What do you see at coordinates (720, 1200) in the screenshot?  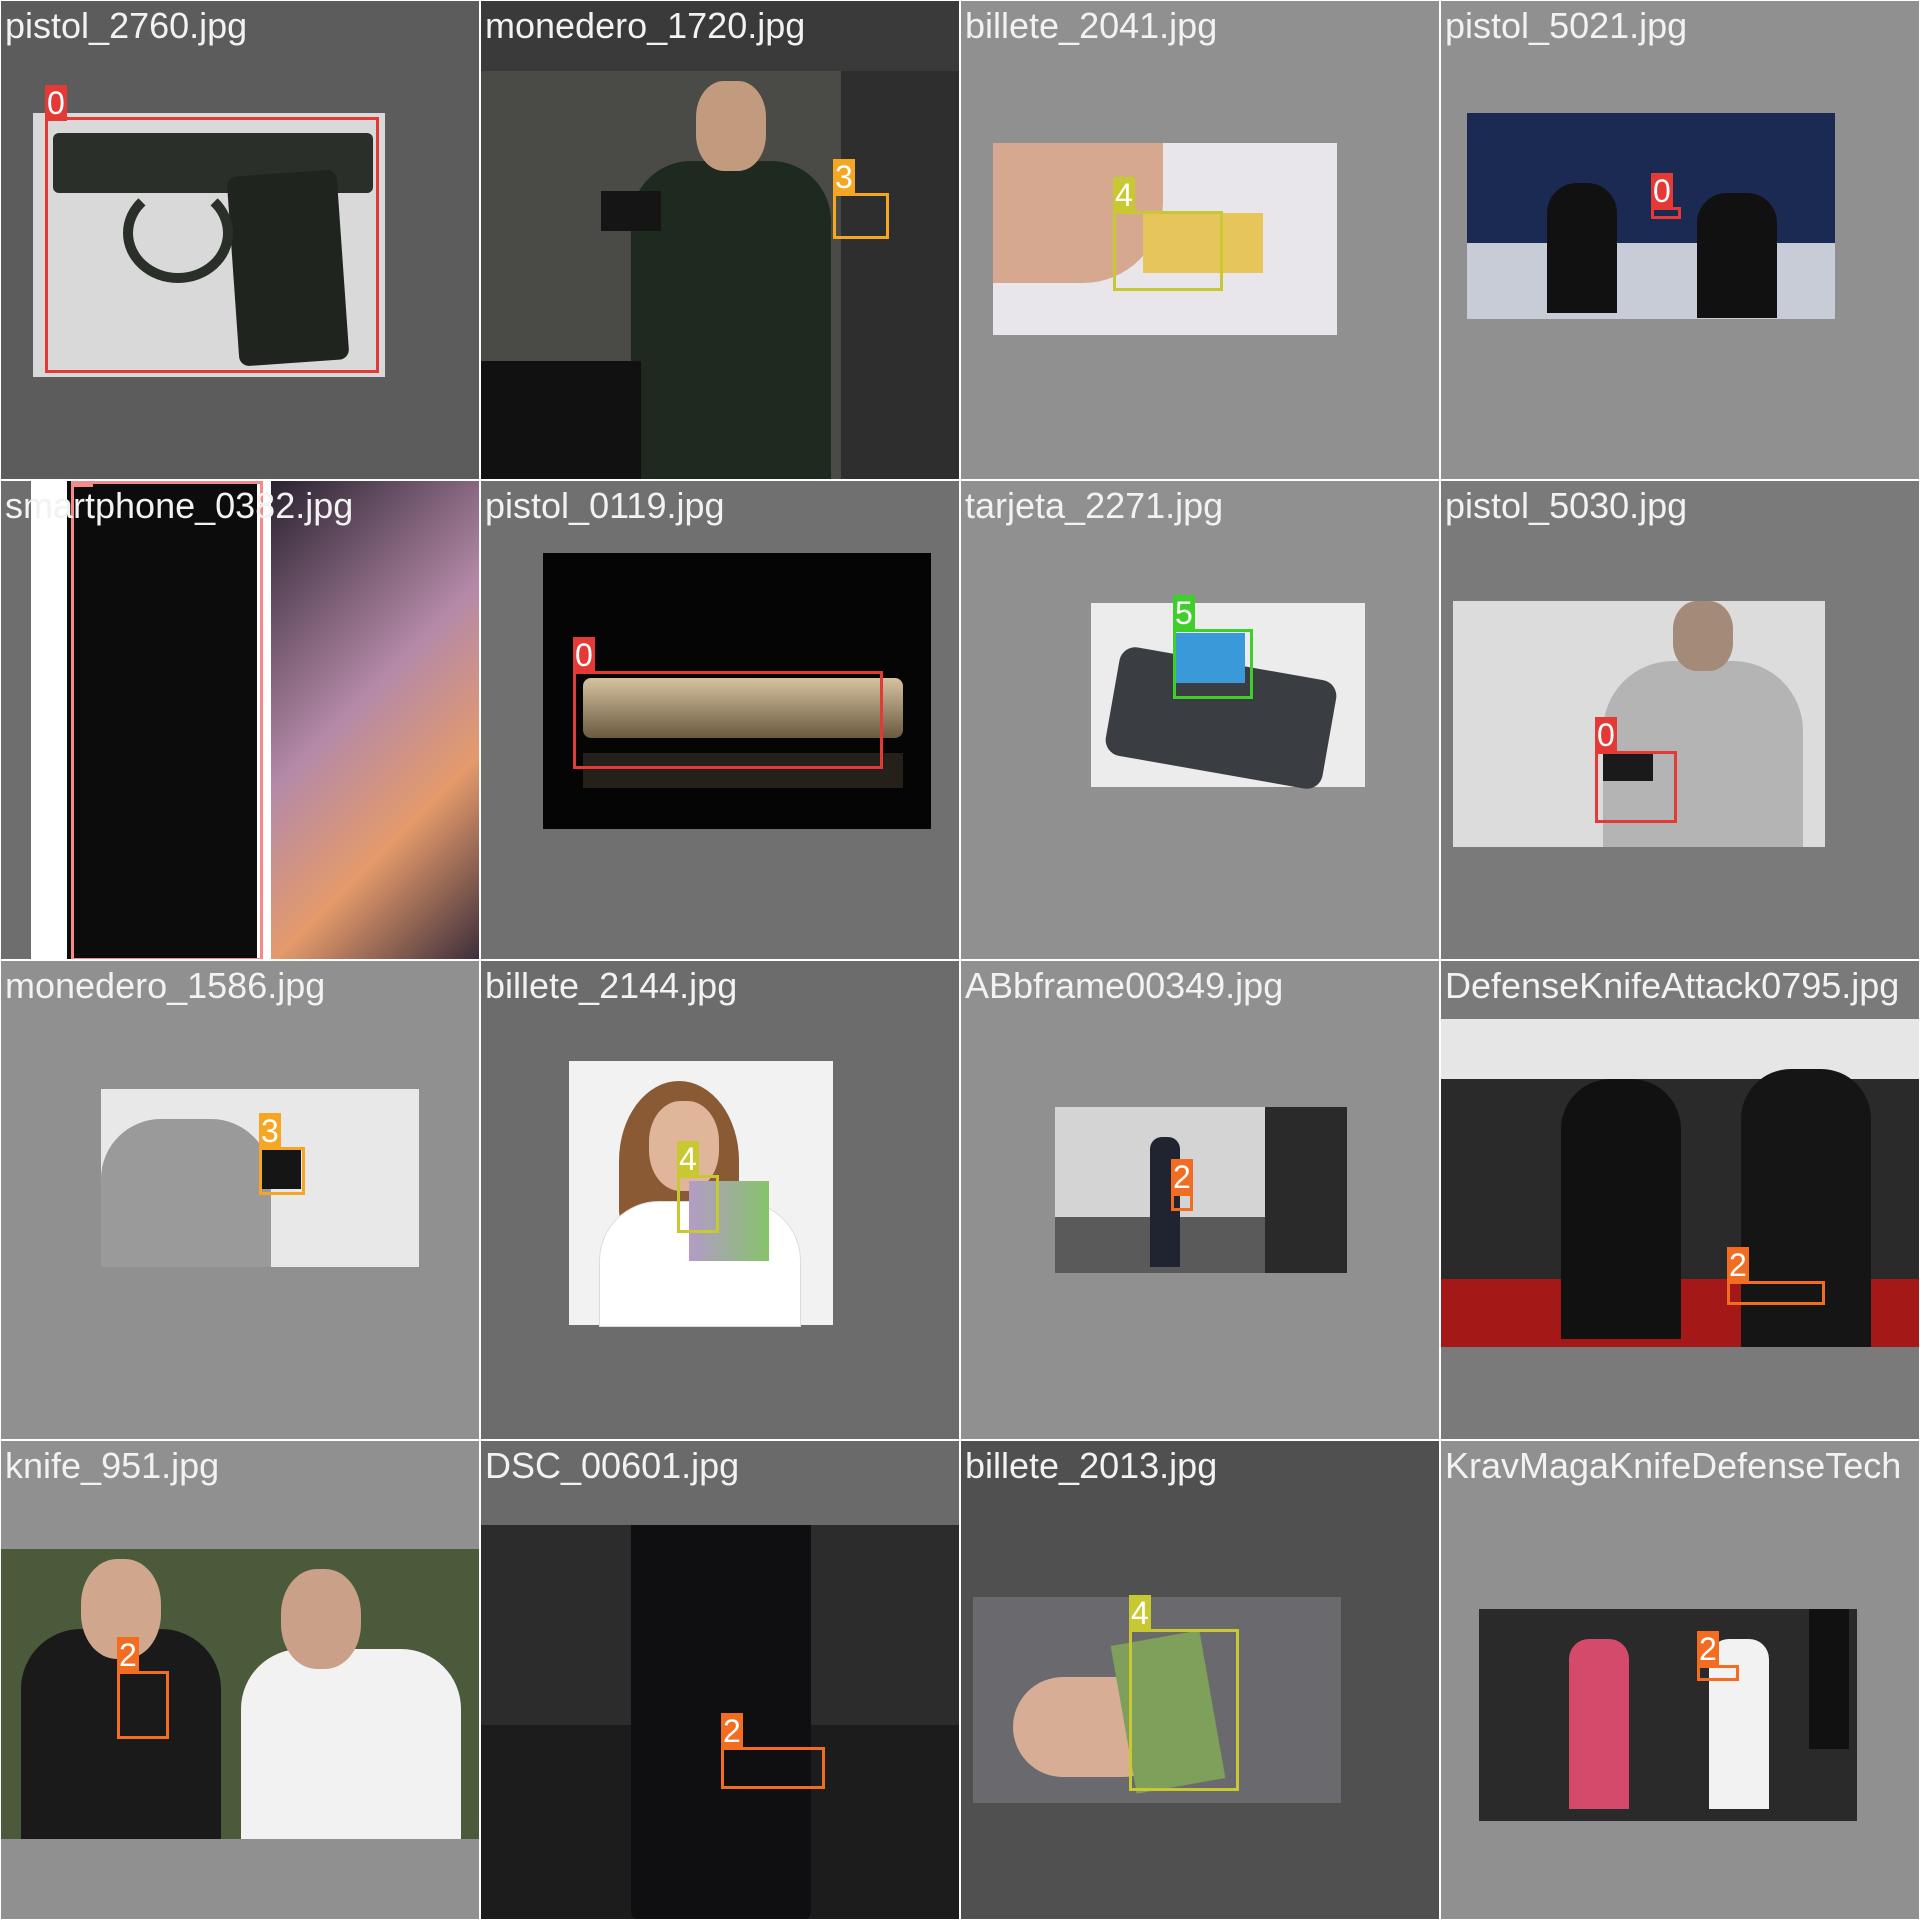 I see `tile-billete-2144: 4 billete_2144.jpg` at bounding box center [720, 1200].